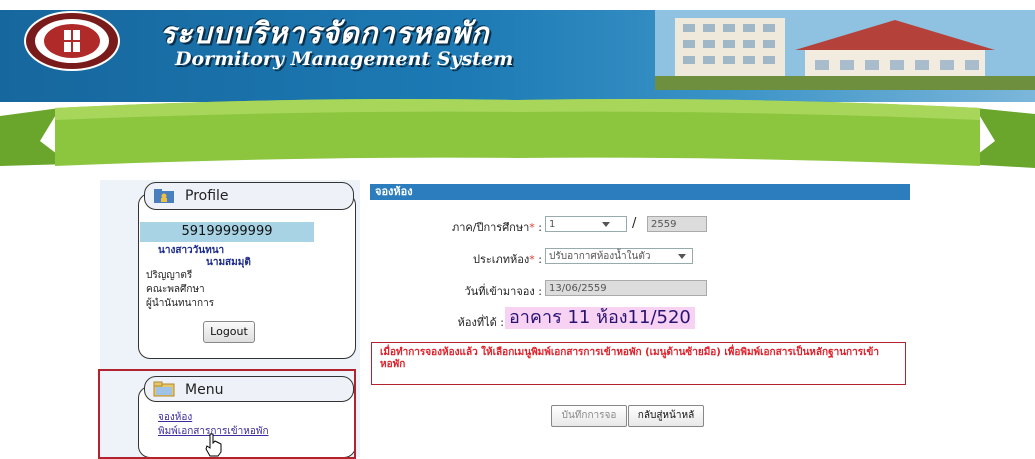 Image resolution: width=1035 pixels, height=459 pixels. What do you see at coordinates (175, 289) in the screenshot?
I see `faculty-text: คณะพลศึกษา` at bounding box center [175, 289].